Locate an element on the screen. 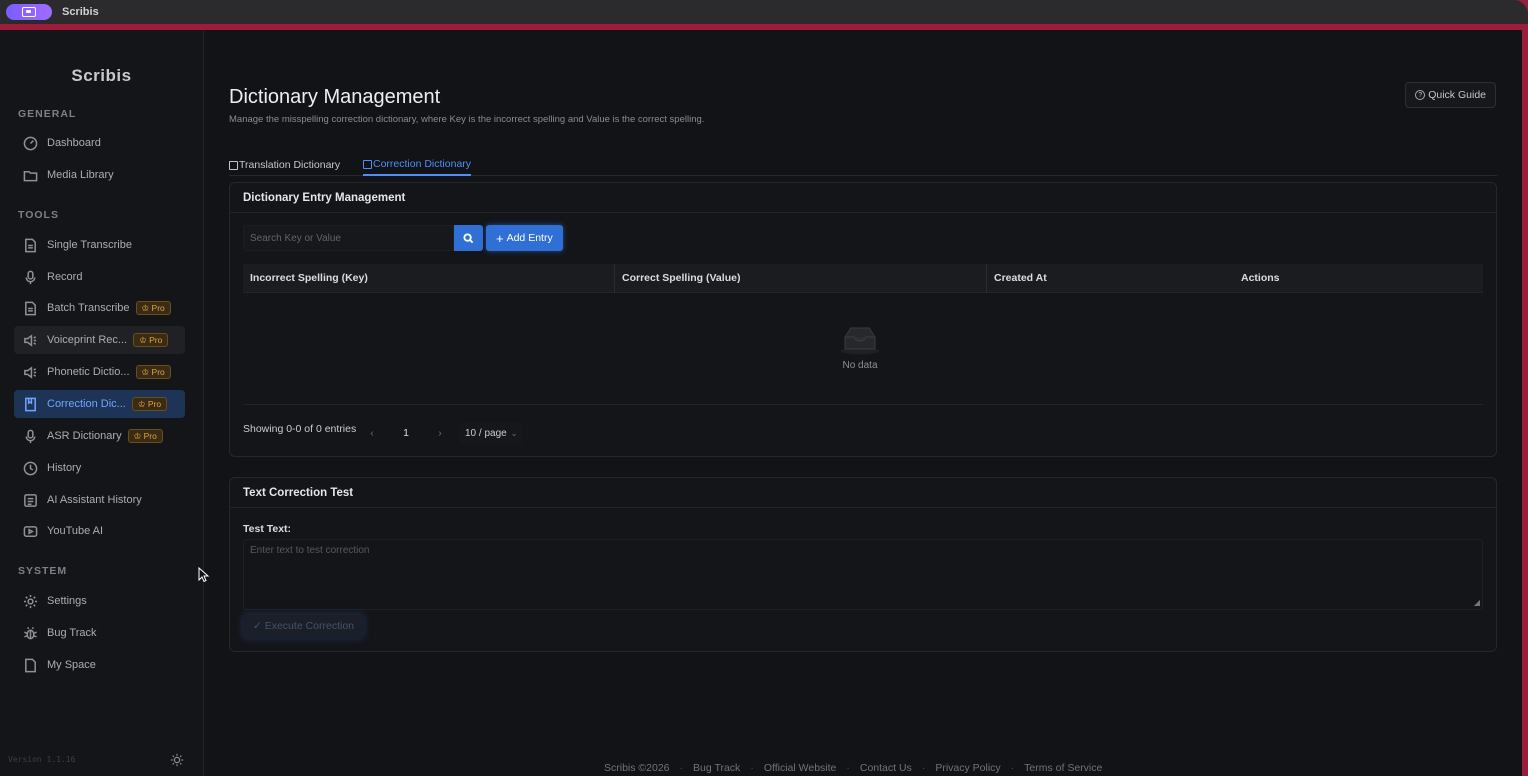 Image resolution: width=1528 pixels, height=776 pixels. folder-icon is located at coordinates (30, 175).